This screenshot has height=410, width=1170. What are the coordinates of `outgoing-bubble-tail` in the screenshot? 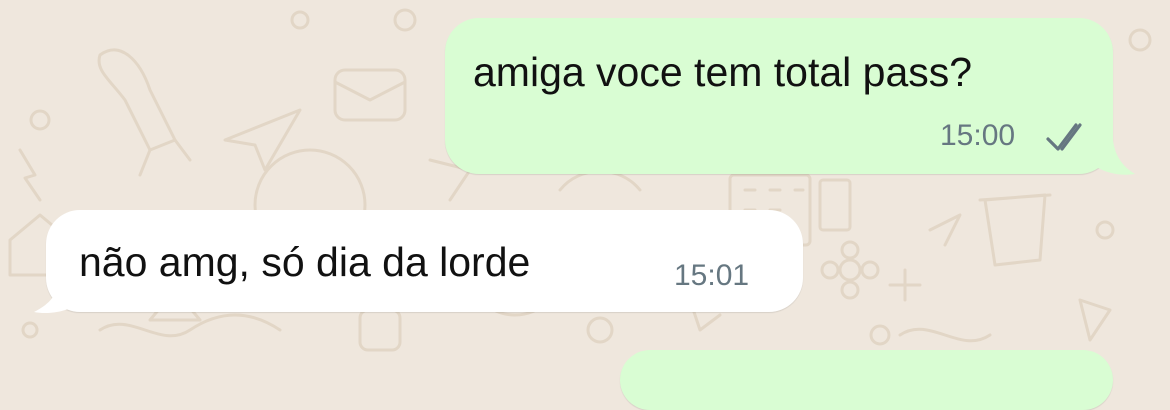 It's located at (1115, 157).